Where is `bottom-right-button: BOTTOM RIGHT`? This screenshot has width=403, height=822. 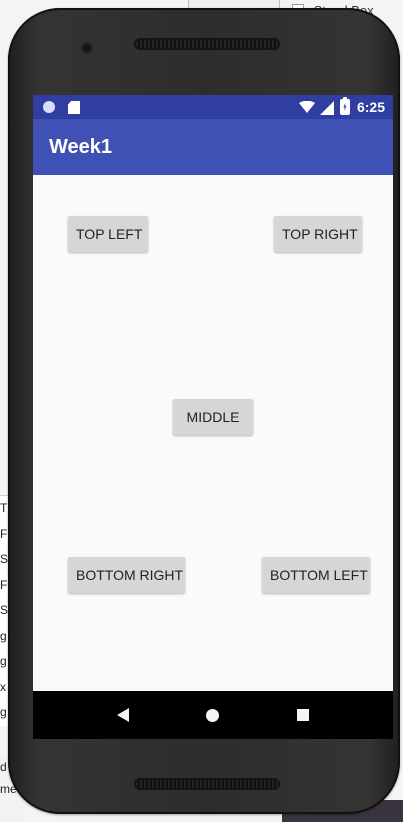
bottom-right-button: BOTTOM RIGHT is located at coordinates (126, 575).